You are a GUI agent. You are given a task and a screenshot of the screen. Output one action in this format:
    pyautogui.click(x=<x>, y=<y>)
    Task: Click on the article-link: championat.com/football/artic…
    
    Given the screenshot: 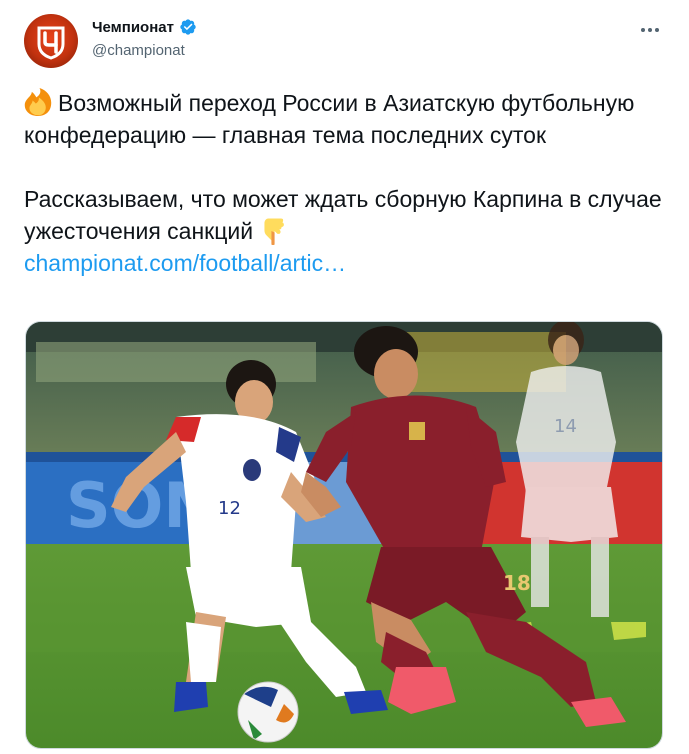 What is the action you would take?
    pyautogui.click(x=185, y=263)
    